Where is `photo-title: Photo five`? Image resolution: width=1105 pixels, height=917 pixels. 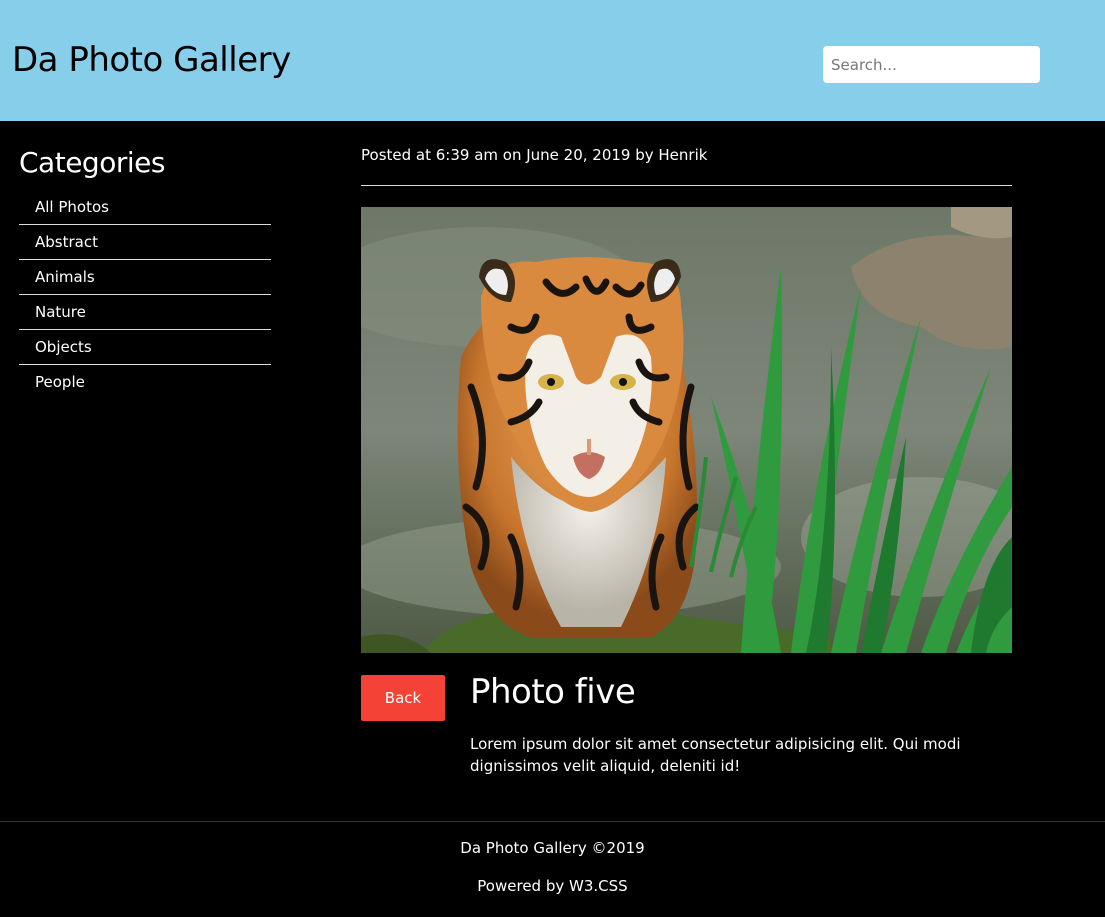 photo-title: Photo five is located at coordinates (553, 692).